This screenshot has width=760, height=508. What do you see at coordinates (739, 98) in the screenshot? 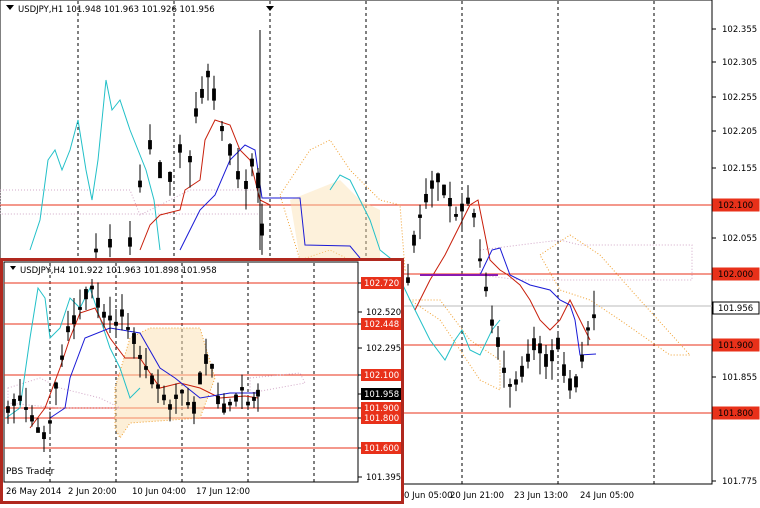
I see `price-tick-label: 102.255` at bounding box center [739, 98].